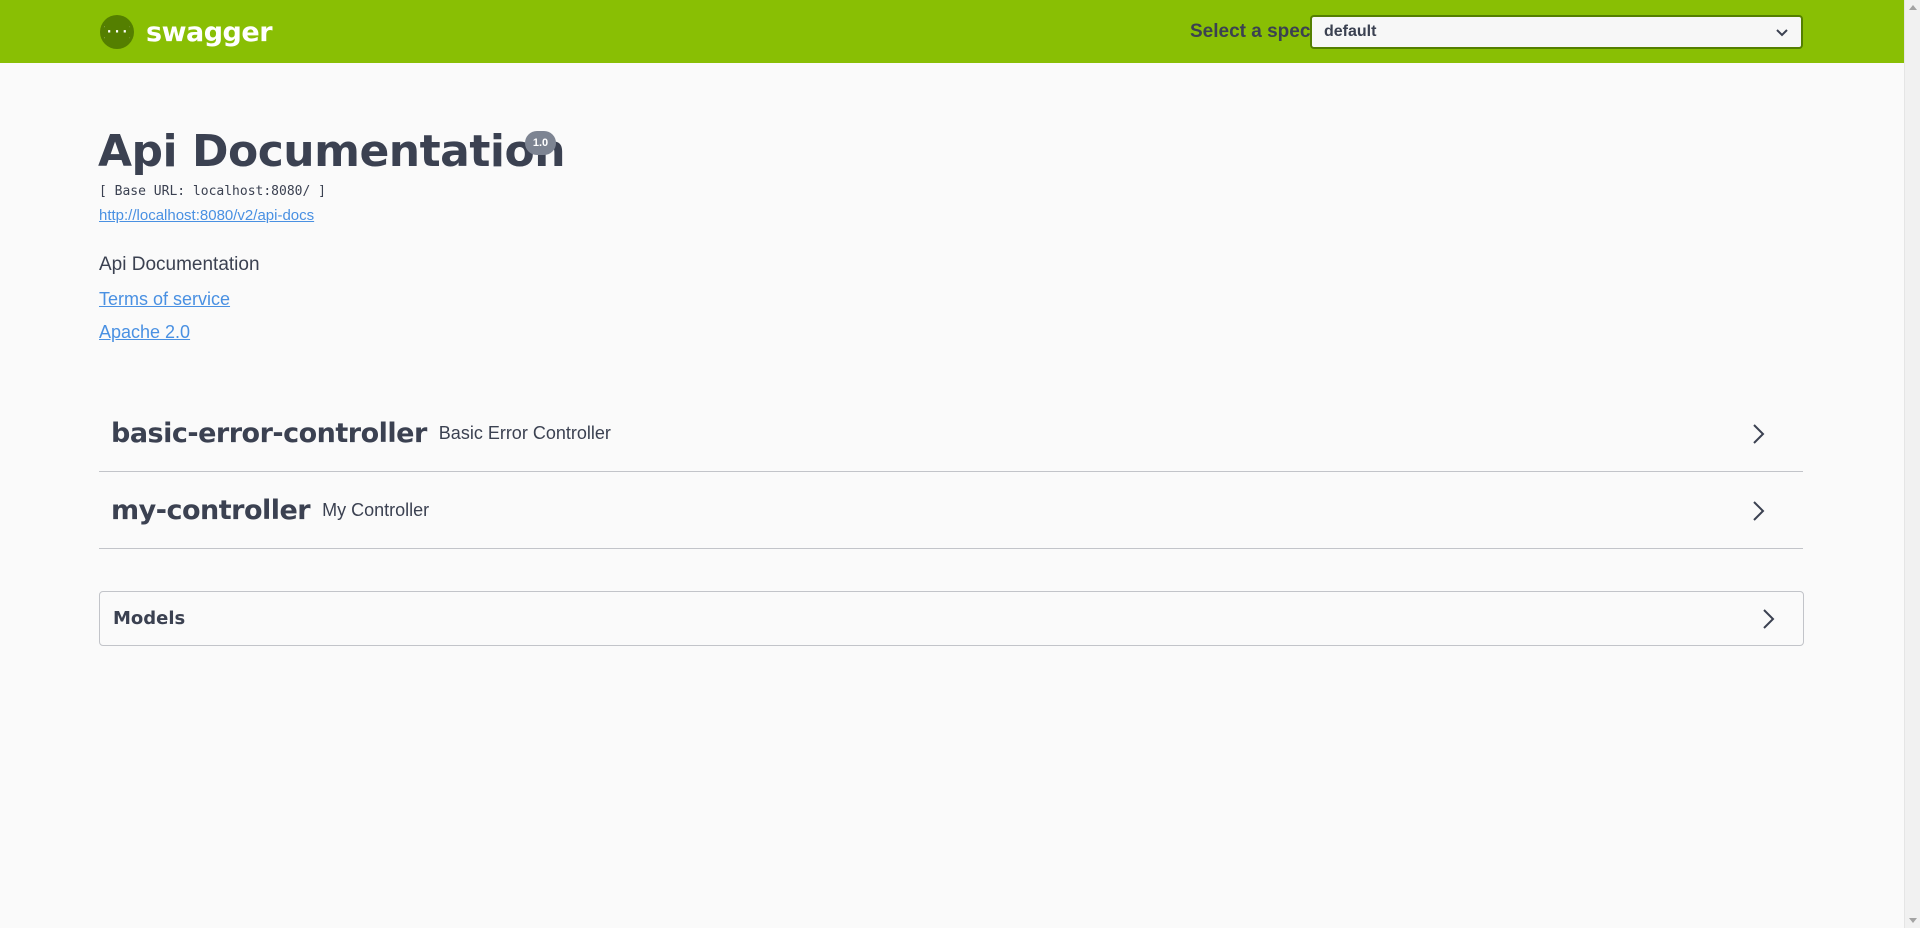 This screenshot has height=928, width=1920. I want to click on spec-label: Select a spec, so click(1250, 31).